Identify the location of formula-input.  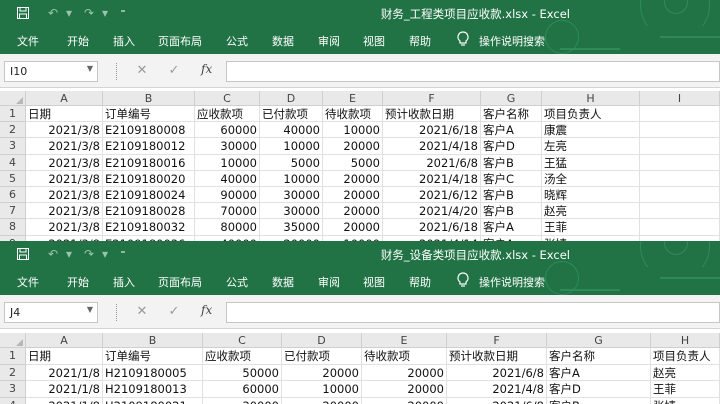
(473, 312).